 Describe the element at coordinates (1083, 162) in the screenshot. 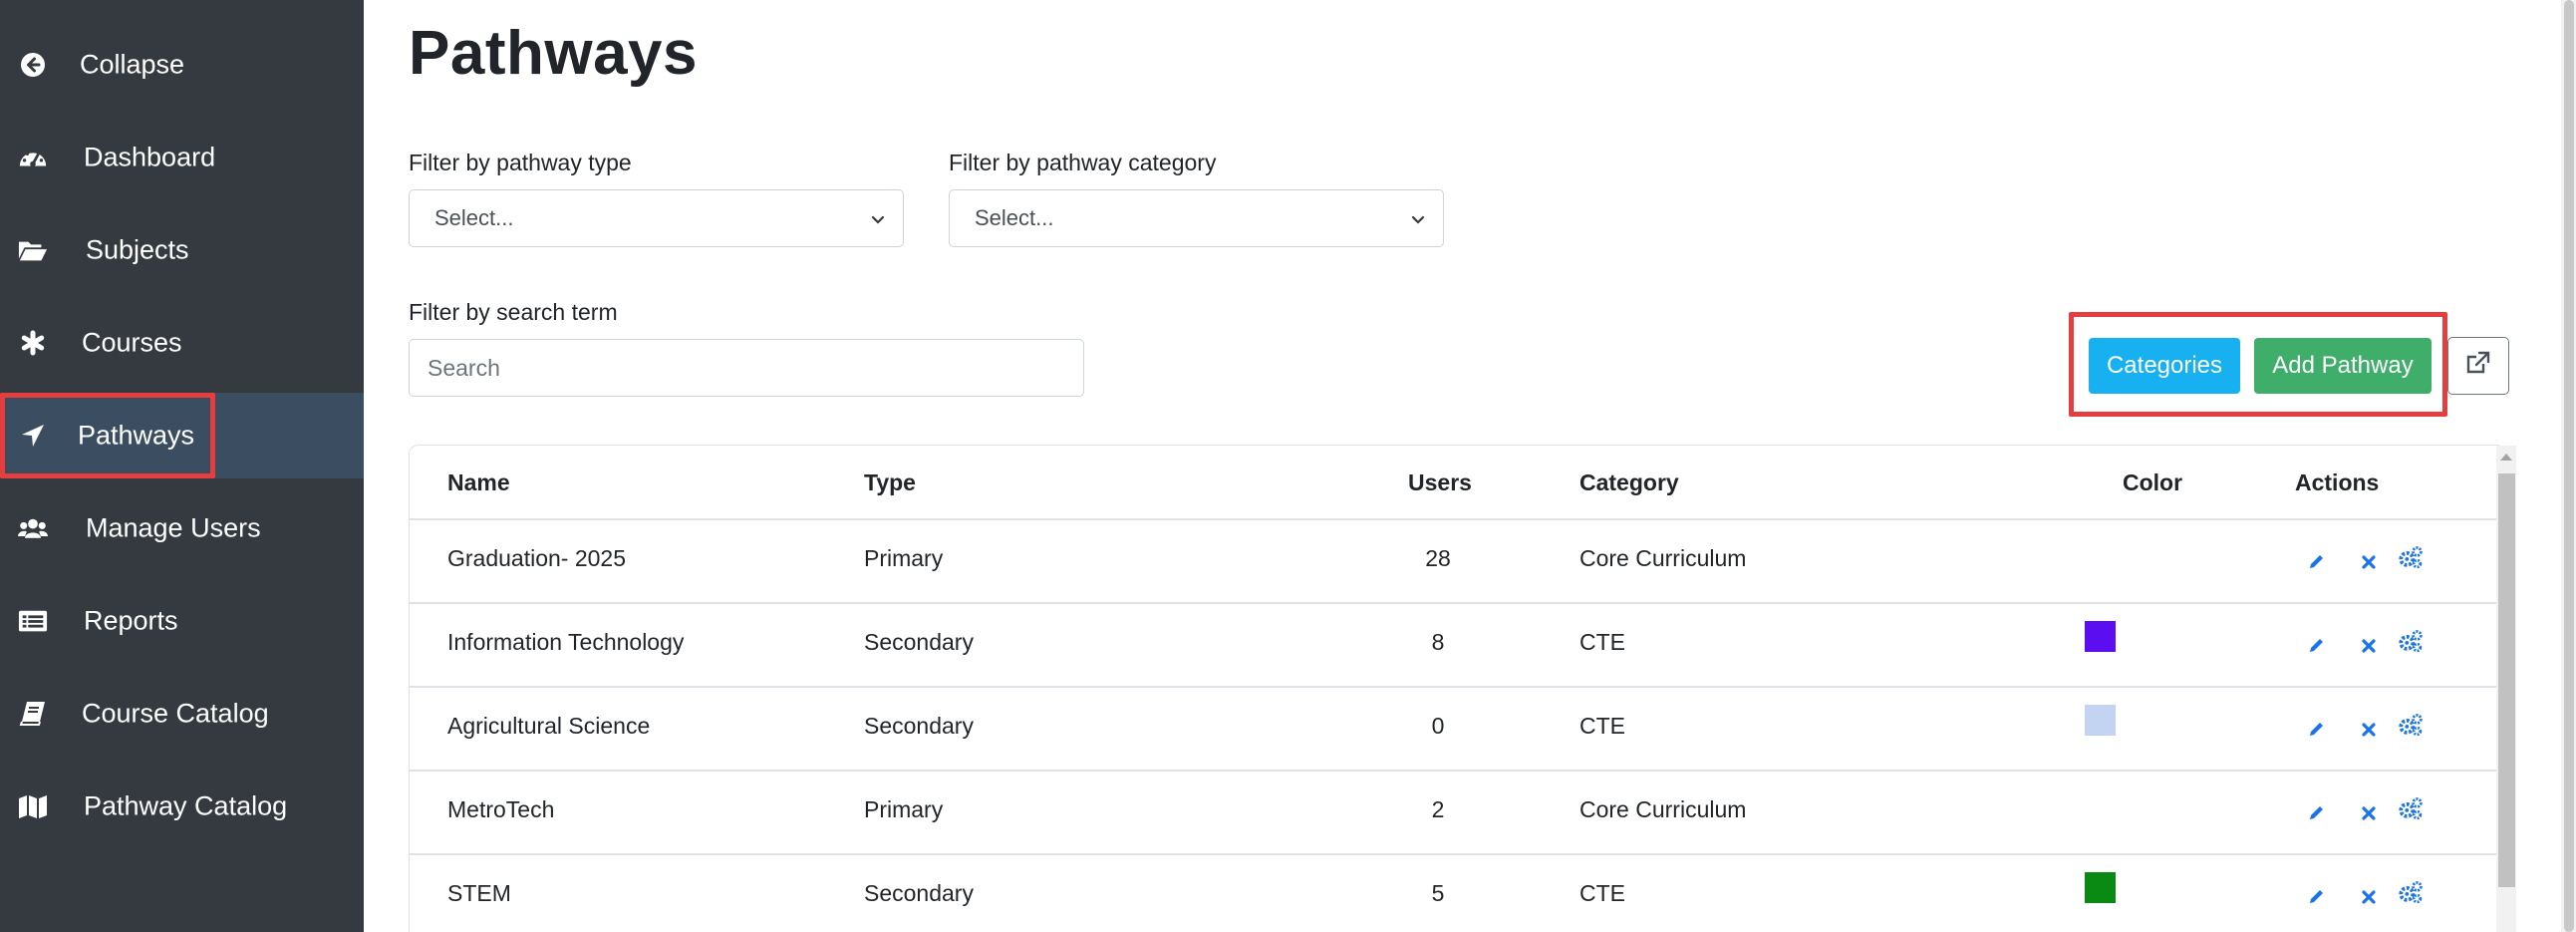

I see `filter-category-label: Filter by pathway category` at that location.